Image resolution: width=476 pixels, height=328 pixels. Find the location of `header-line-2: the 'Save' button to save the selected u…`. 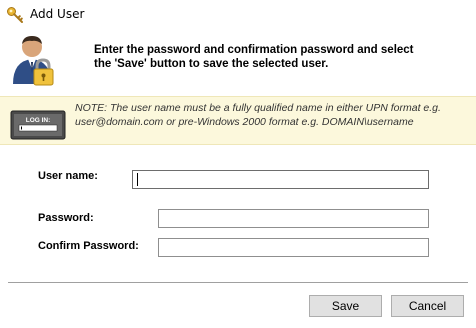

header-line-2: the 'Save' button to save the selected u… is located at coordinates (211, 64).